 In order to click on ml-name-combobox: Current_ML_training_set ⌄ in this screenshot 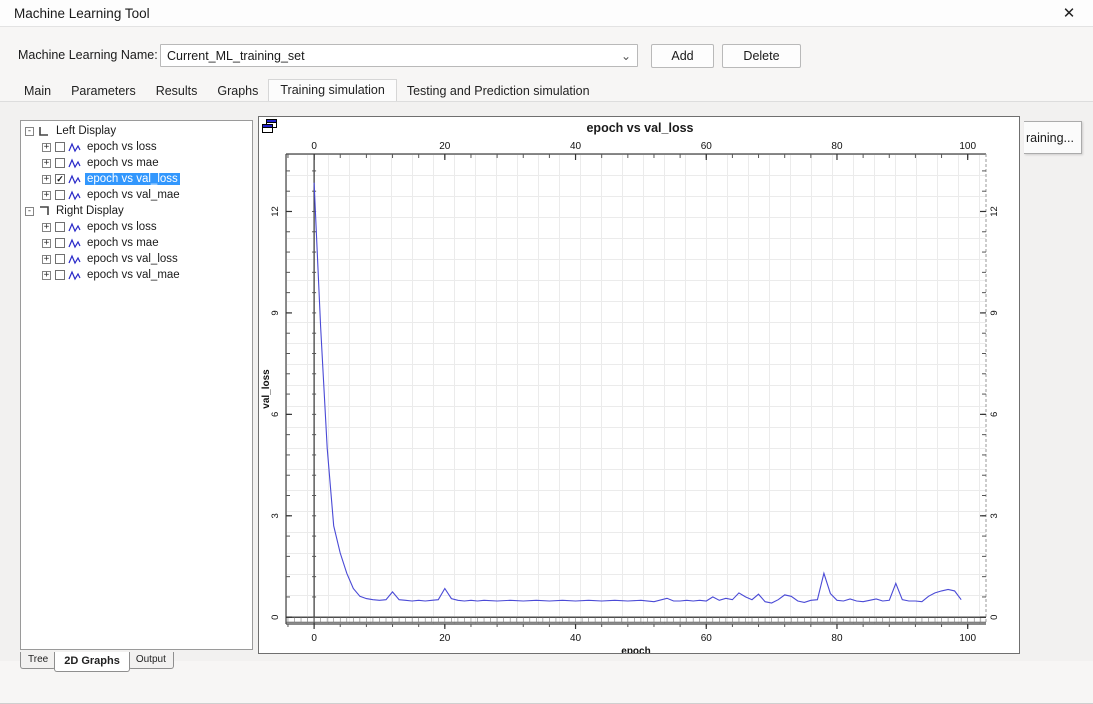, I will do `click(399, 55)`.